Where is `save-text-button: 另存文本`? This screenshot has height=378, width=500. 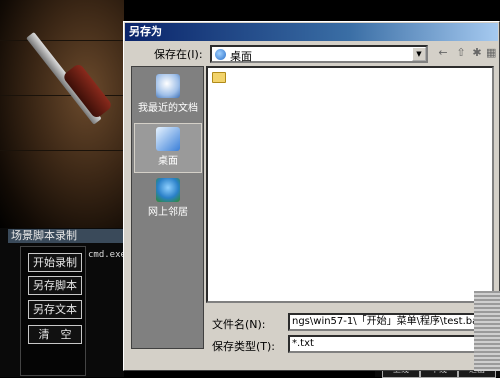
save-text-button: 另存文本 is located at coordinates (55, 309).